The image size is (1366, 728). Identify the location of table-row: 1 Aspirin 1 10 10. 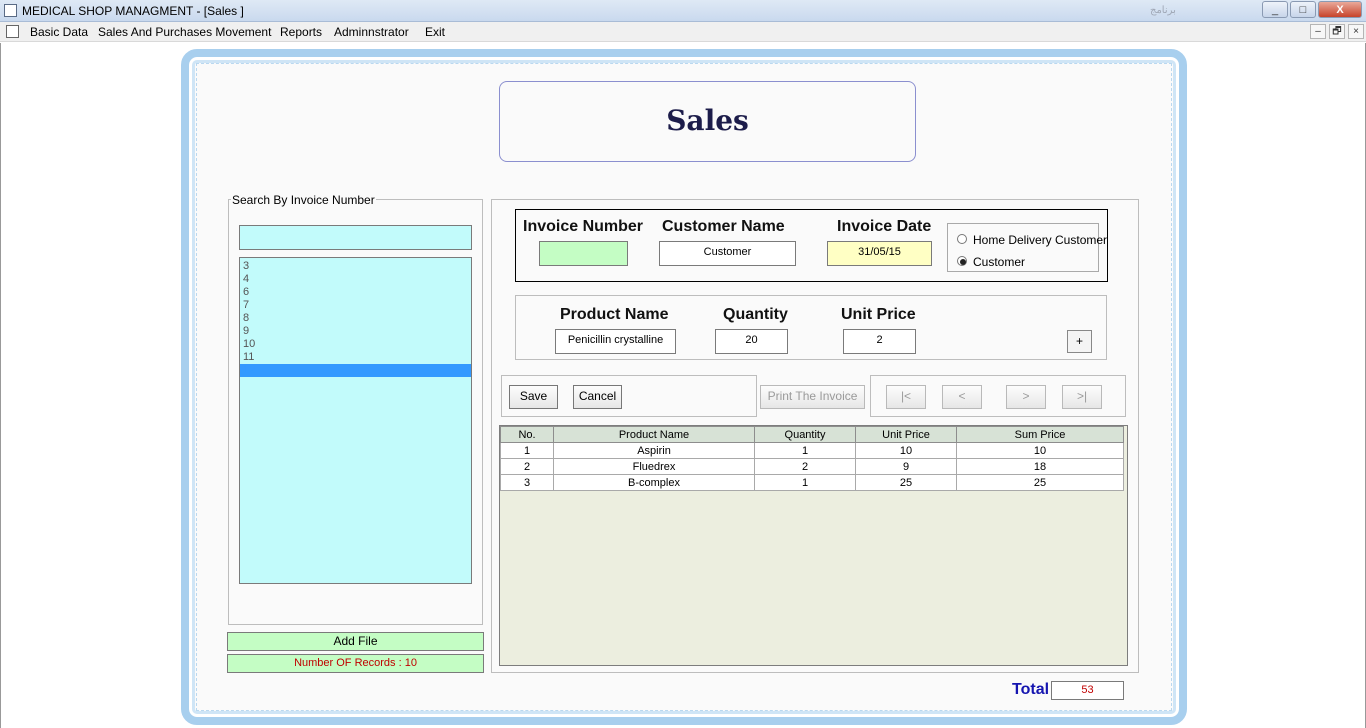
(812, 450).